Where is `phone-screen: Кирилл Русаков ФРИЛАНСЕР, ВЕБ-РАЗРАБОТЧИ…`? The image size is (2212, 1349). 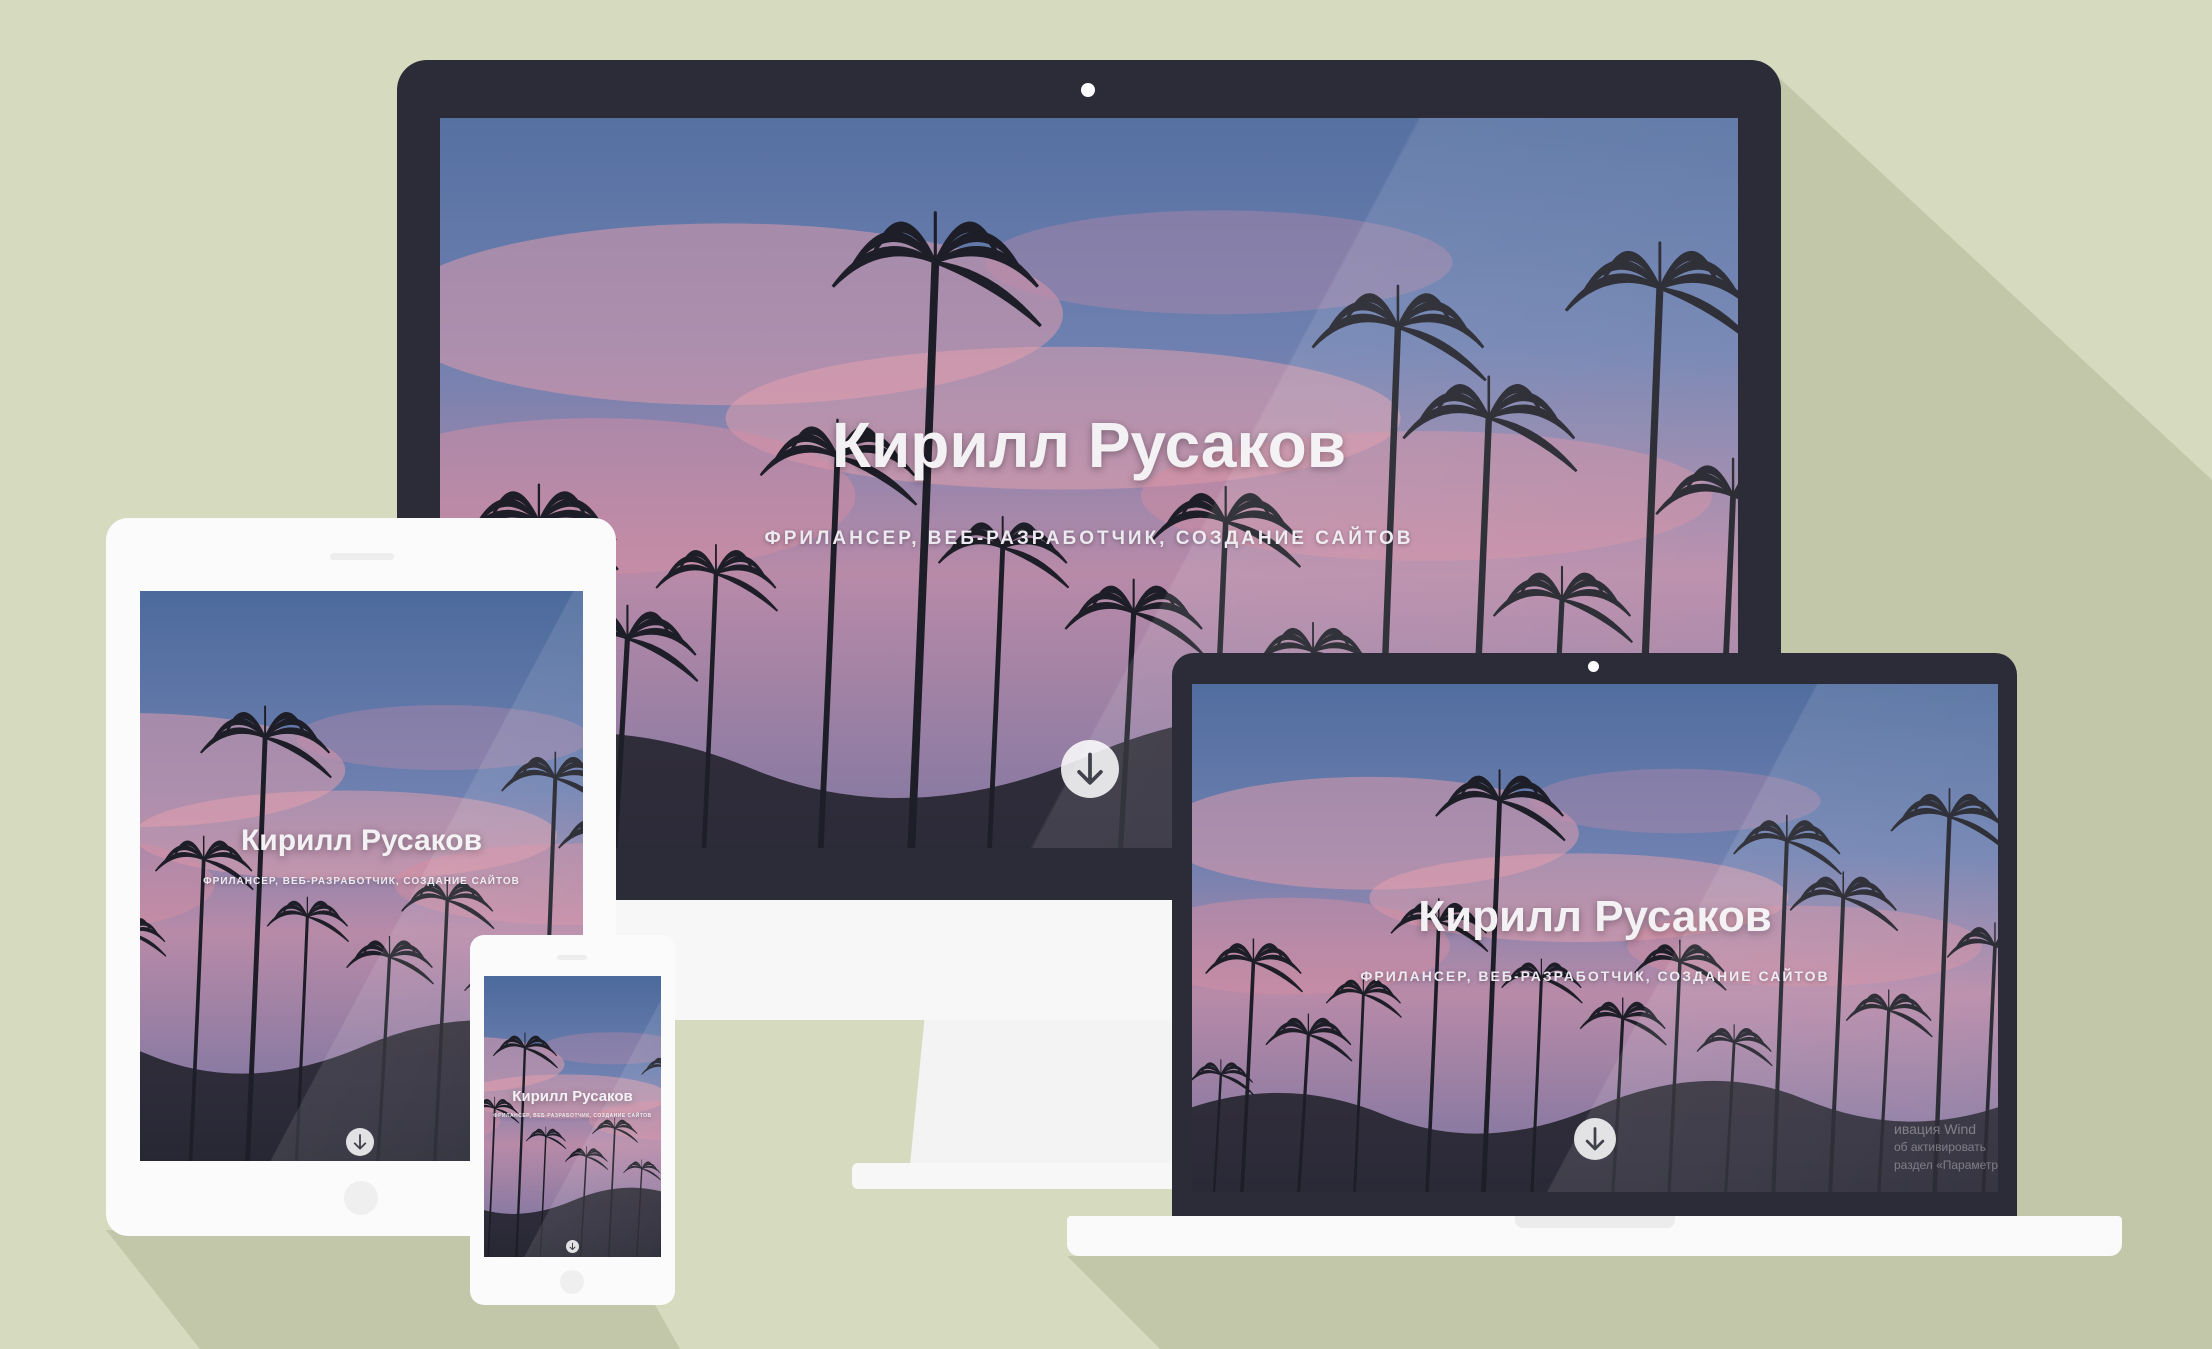 phone-screen: Кирилл Русаков ФРИЛАНСЕР, ВЕБ-РАЗРАБОТЧИ… is located at coordinates (572, 1116).